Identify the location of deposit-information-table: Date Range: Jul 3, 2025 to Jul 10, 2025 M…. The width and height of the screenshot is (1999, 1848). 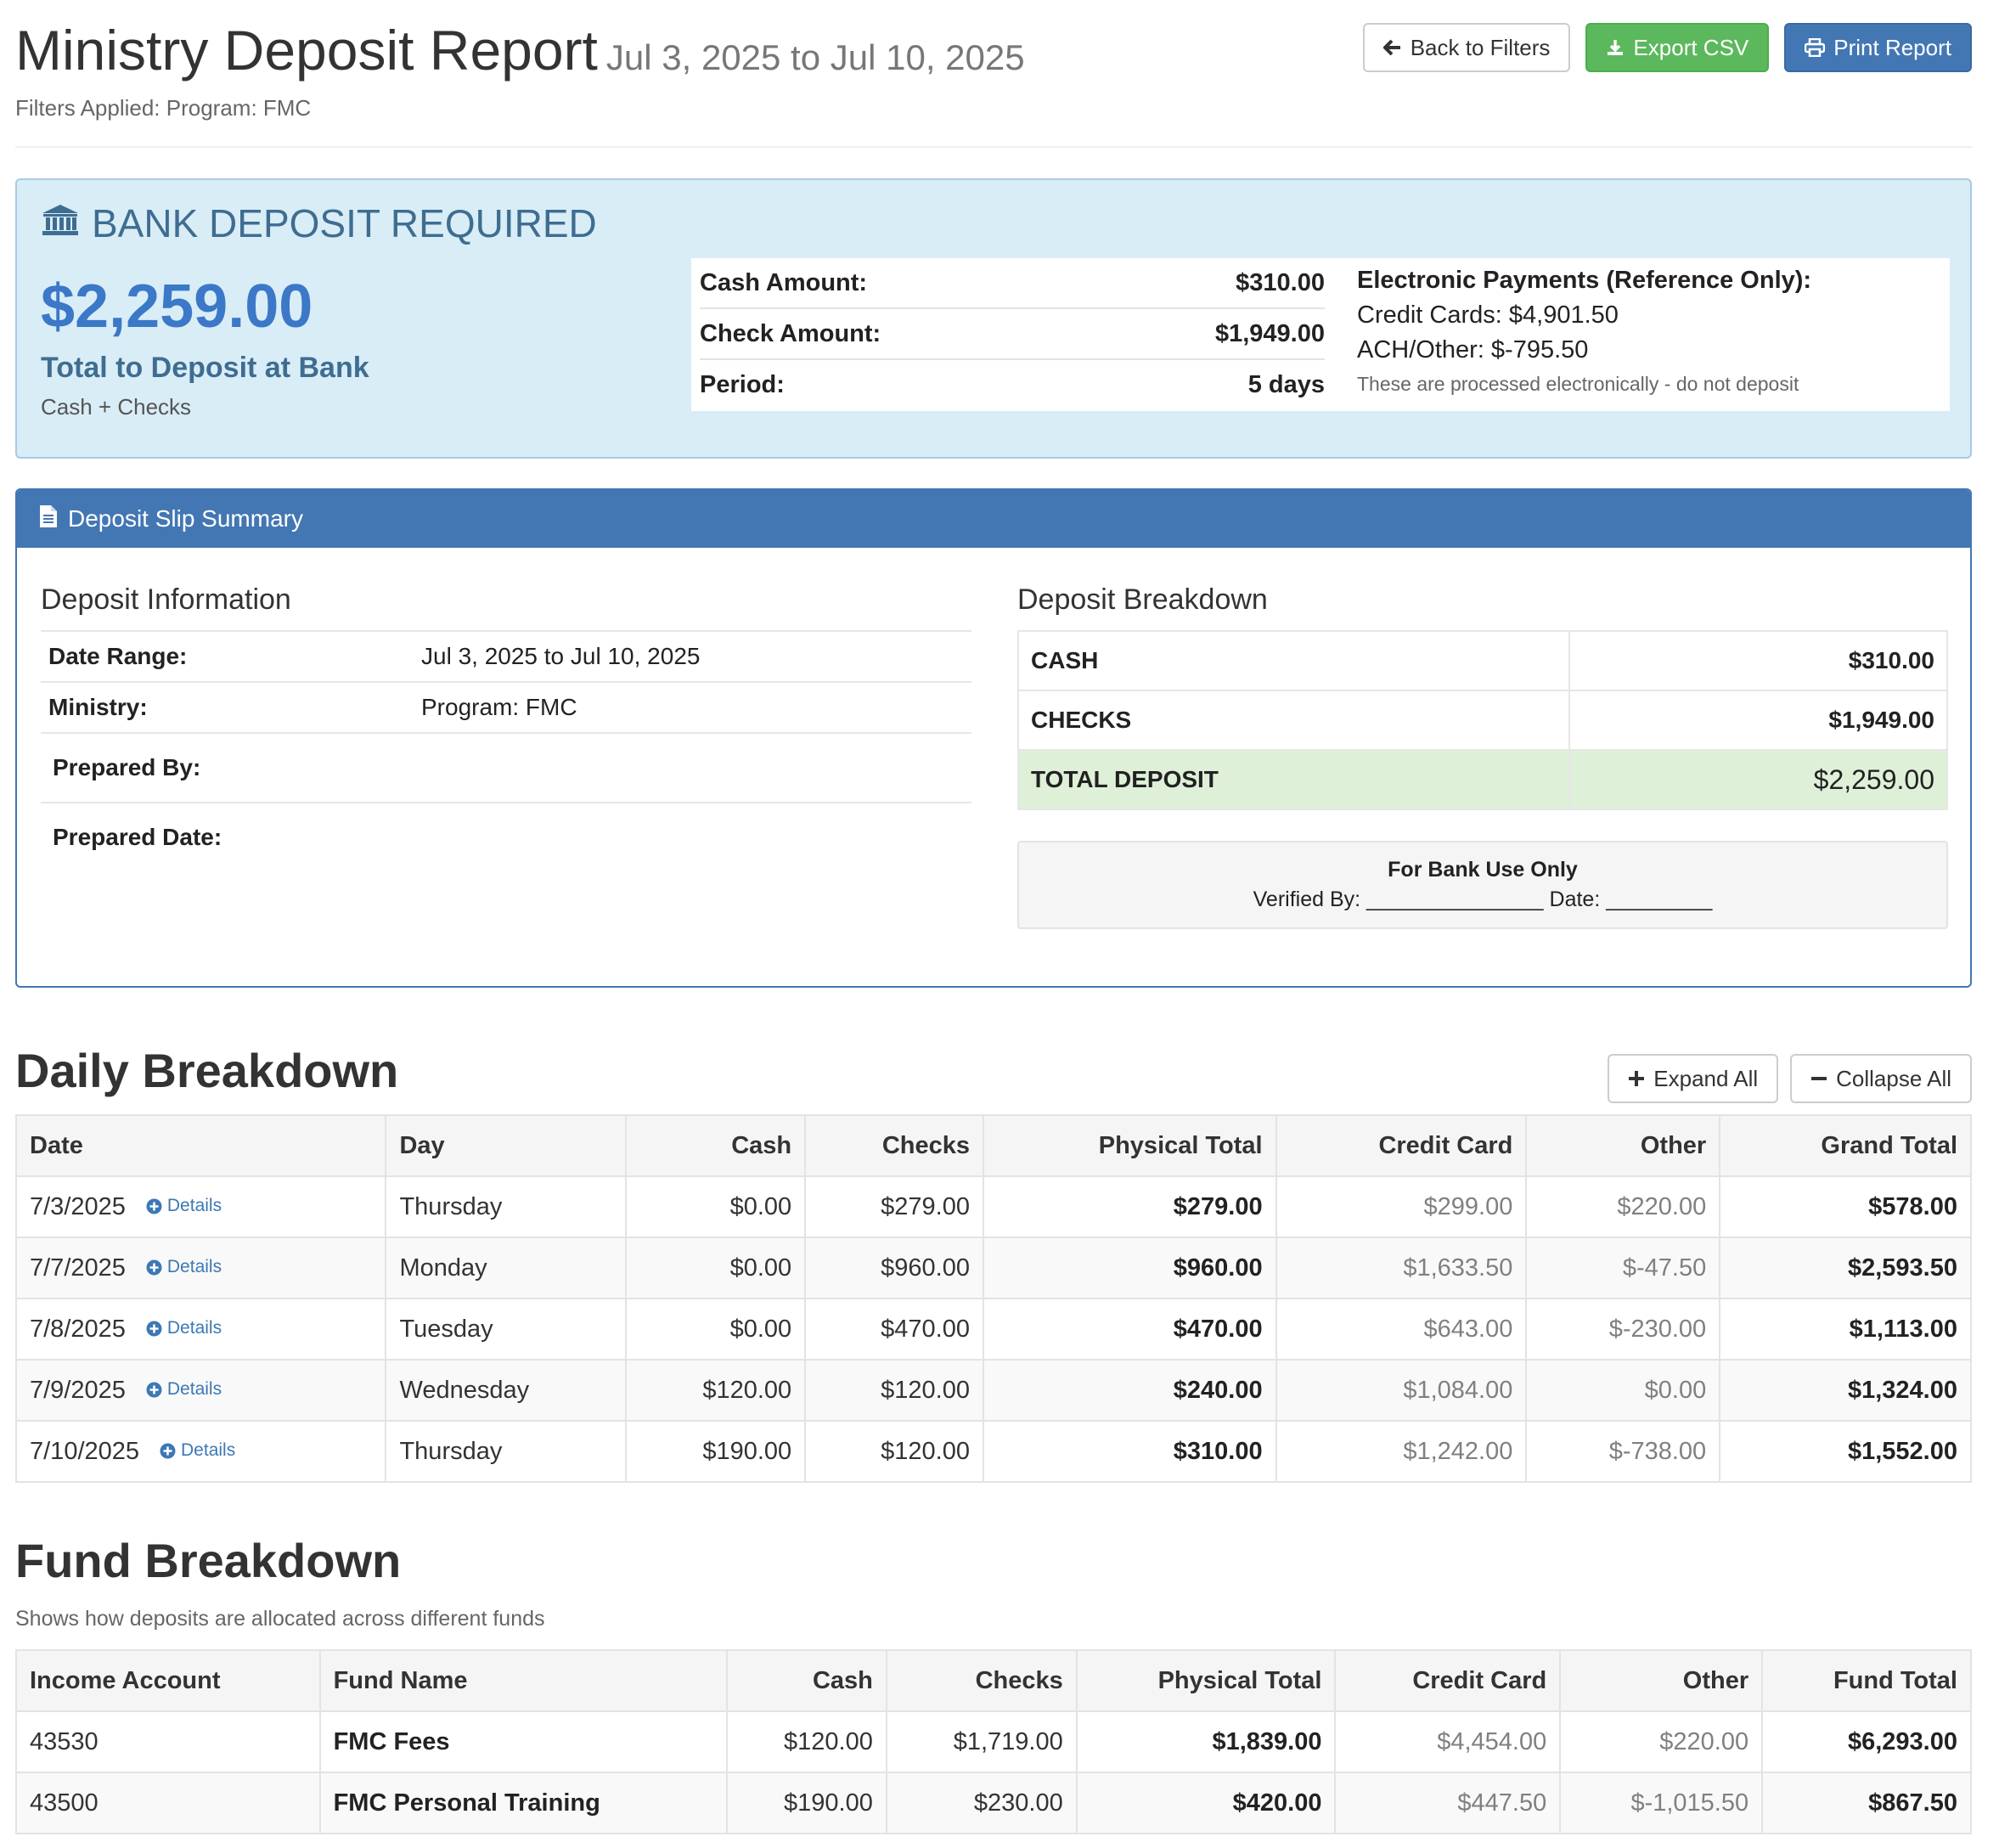
(506, 750).